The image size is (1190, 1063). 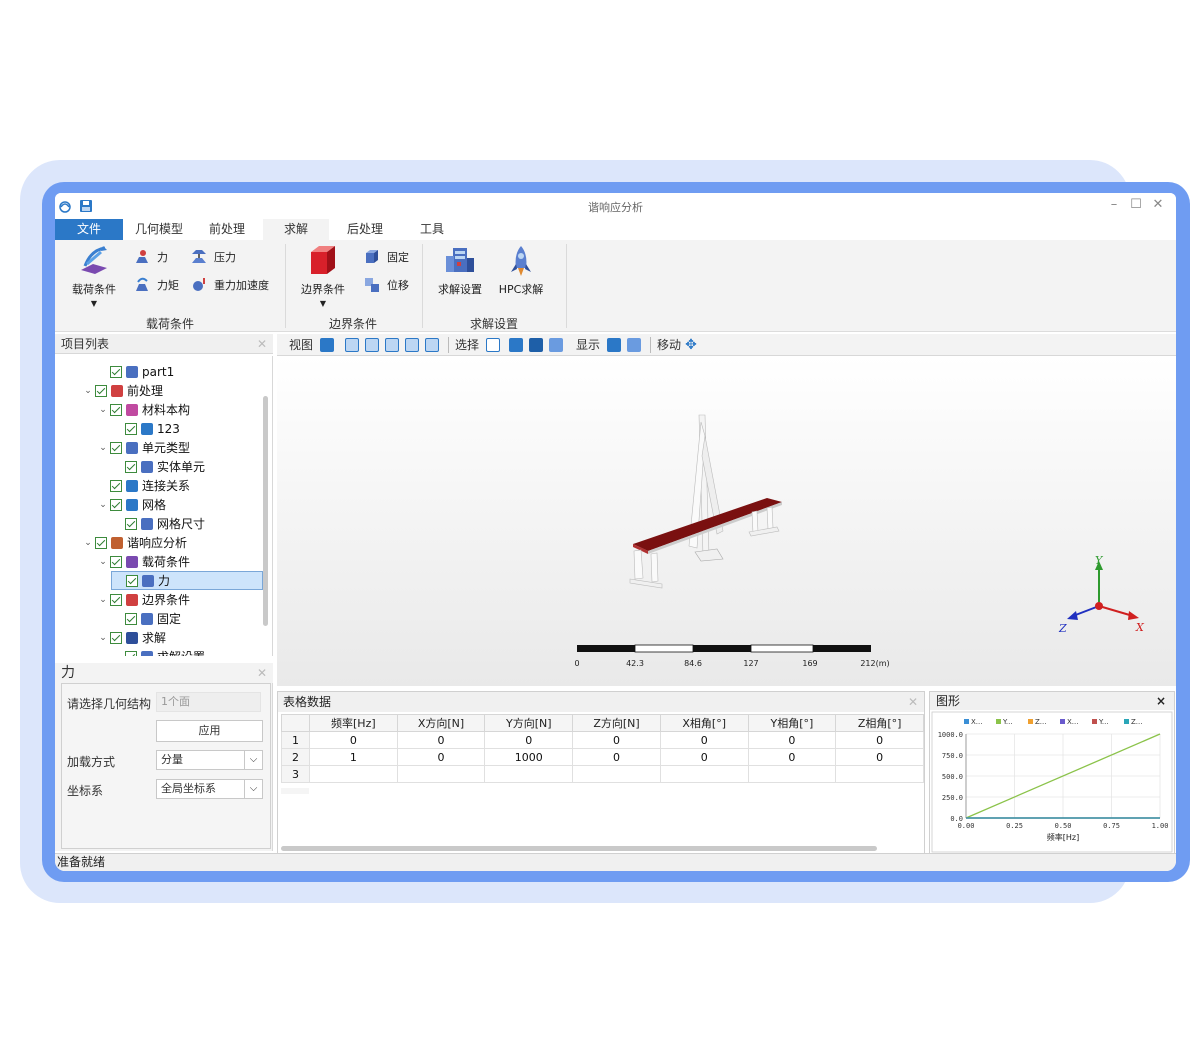 I want to click on tree-item: 连接关系, so click(x=143, y=485).